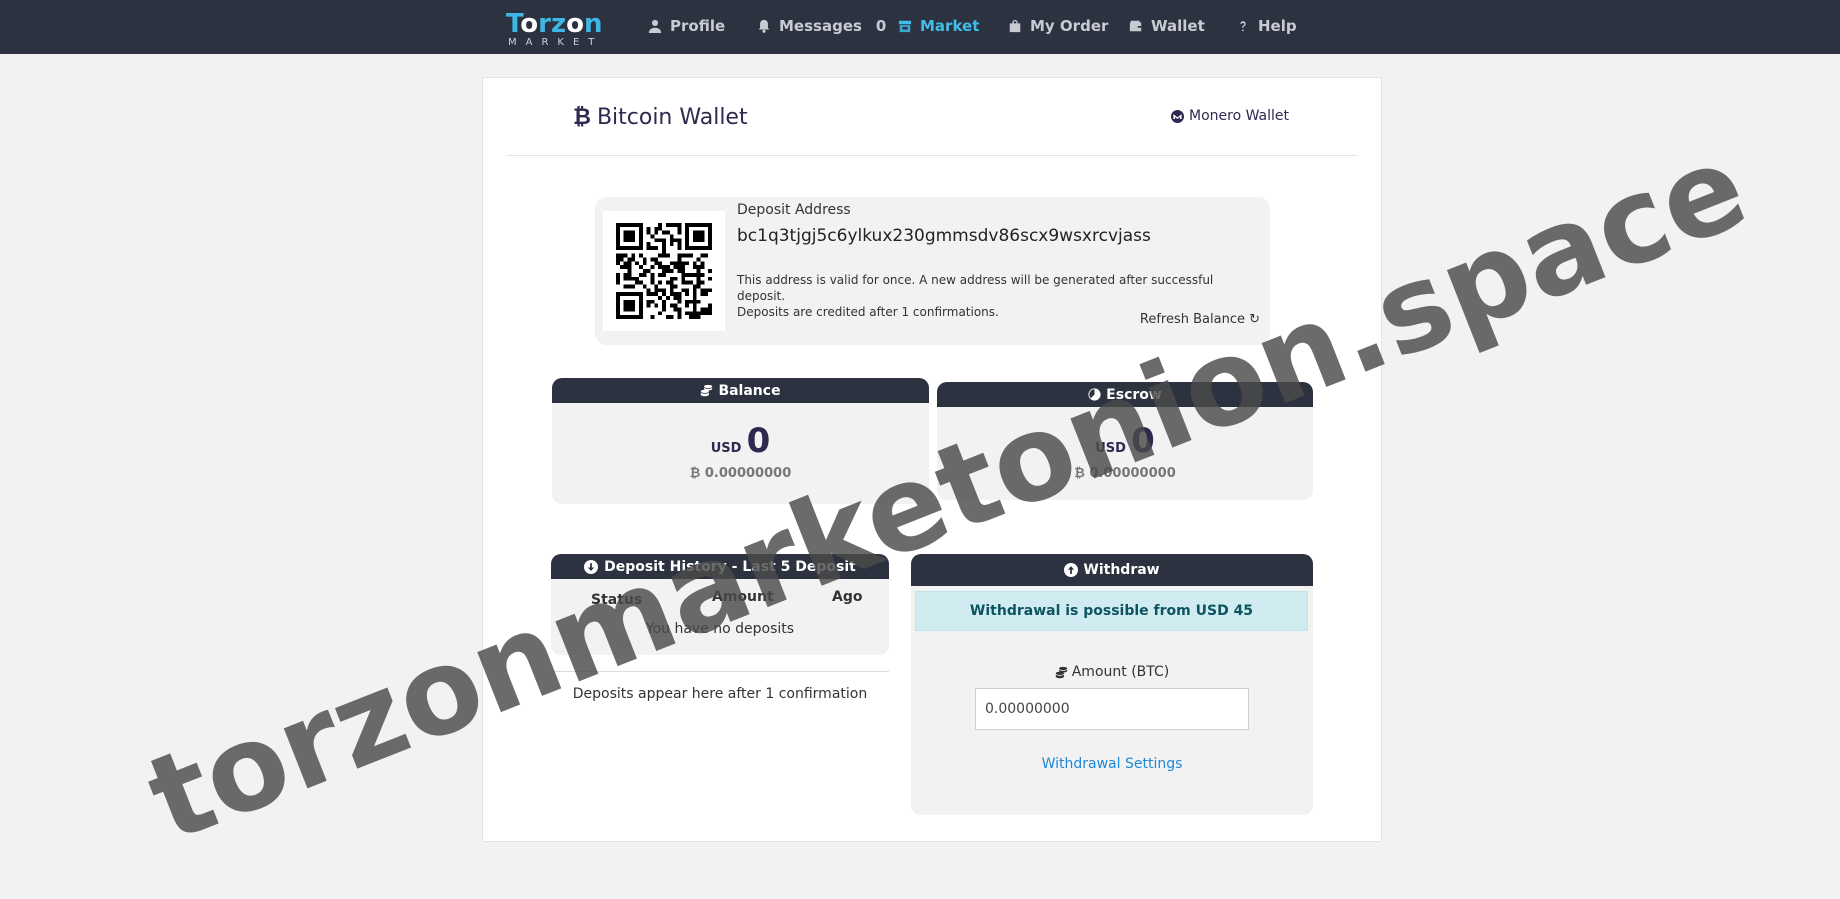 The height and width of the screenshot is (899, 1840). Describe the element at coordinates (582, 117) in the screenshot. I see `bitcoin-icon: ₿` at that location.